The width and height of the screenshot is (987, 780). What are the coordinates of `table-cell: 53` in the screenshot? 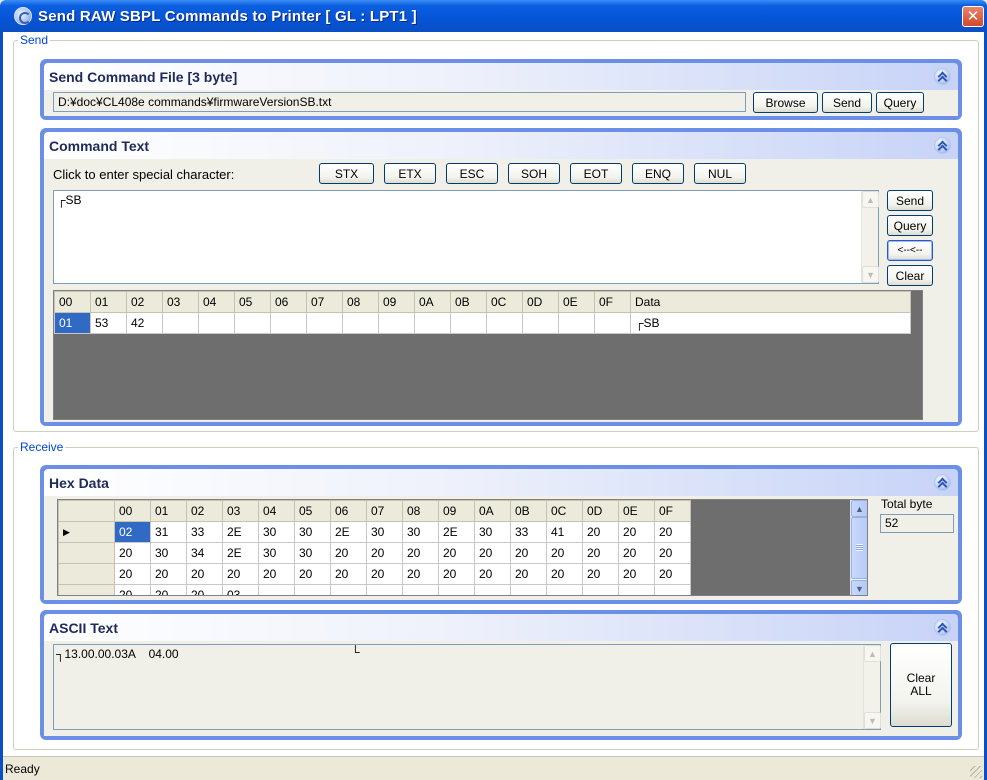 It's located at (108, 323).